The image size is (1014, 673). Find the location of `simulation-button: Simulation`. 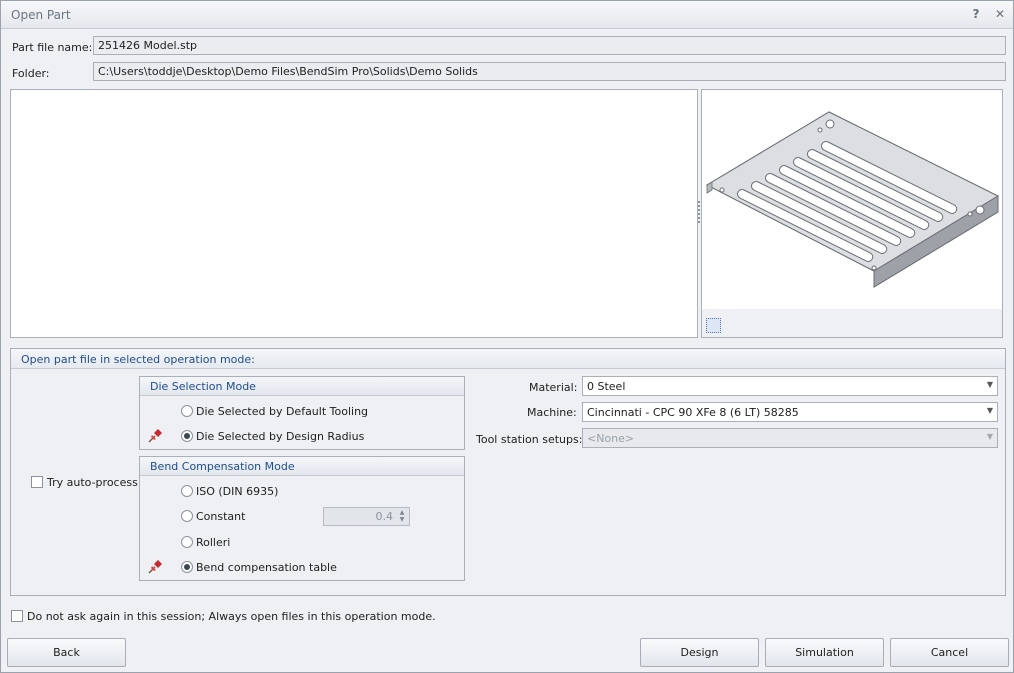

simulation-button: Simulation is located at coordinates (824, 652).